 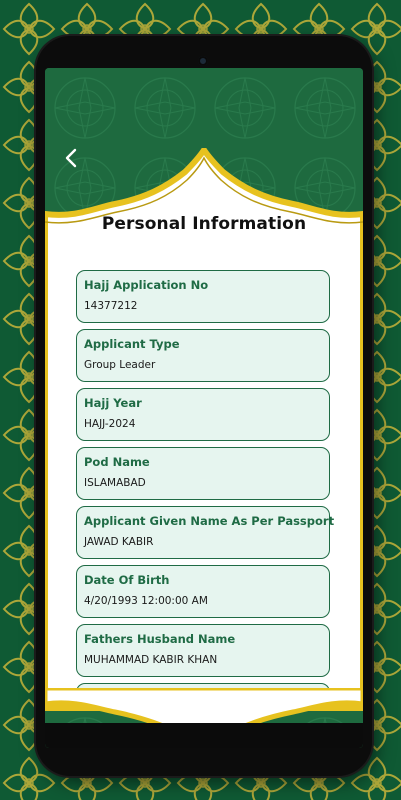 I want to click on field-value: 4/20/1993 12:00:00 AM, so click(x=146, y=601).